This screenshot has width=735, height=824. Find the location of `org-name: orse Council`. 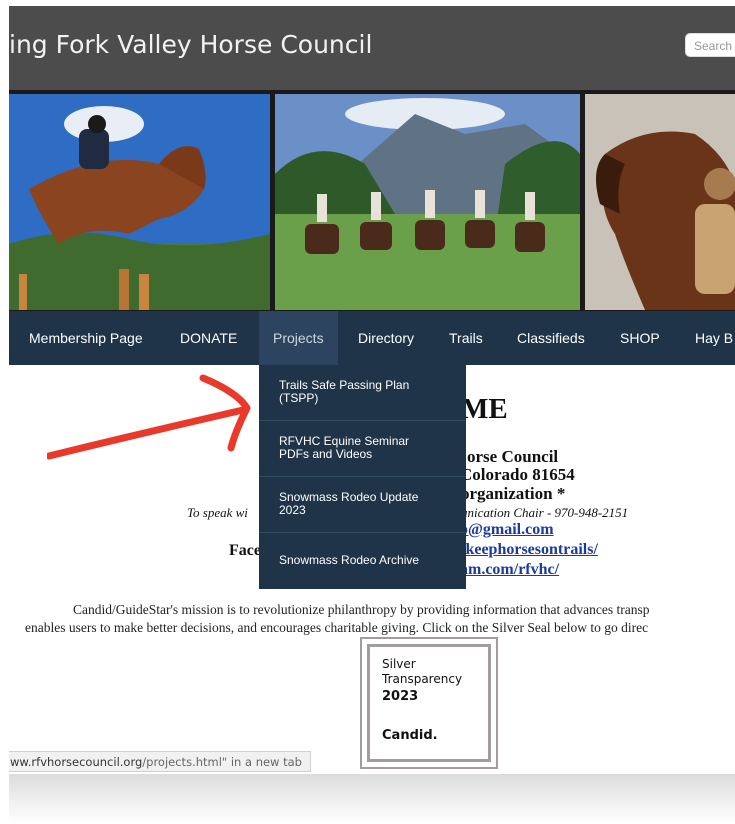

org-name: orse Council is located at coordinates (513, 456).